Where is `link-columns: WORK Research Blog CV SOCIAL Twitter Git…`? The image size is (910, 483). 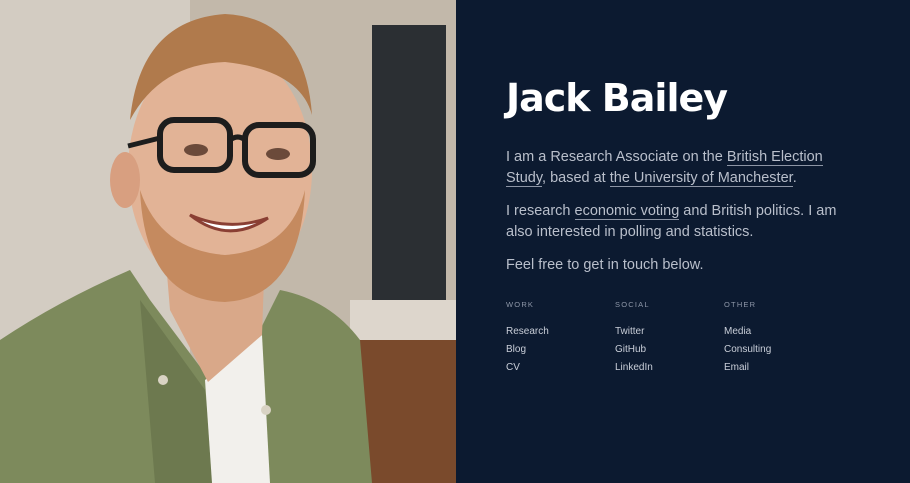
link-columns: WORK Research Blog CV SOCIAL Twitter Git… is located at coordinates (669, 338).